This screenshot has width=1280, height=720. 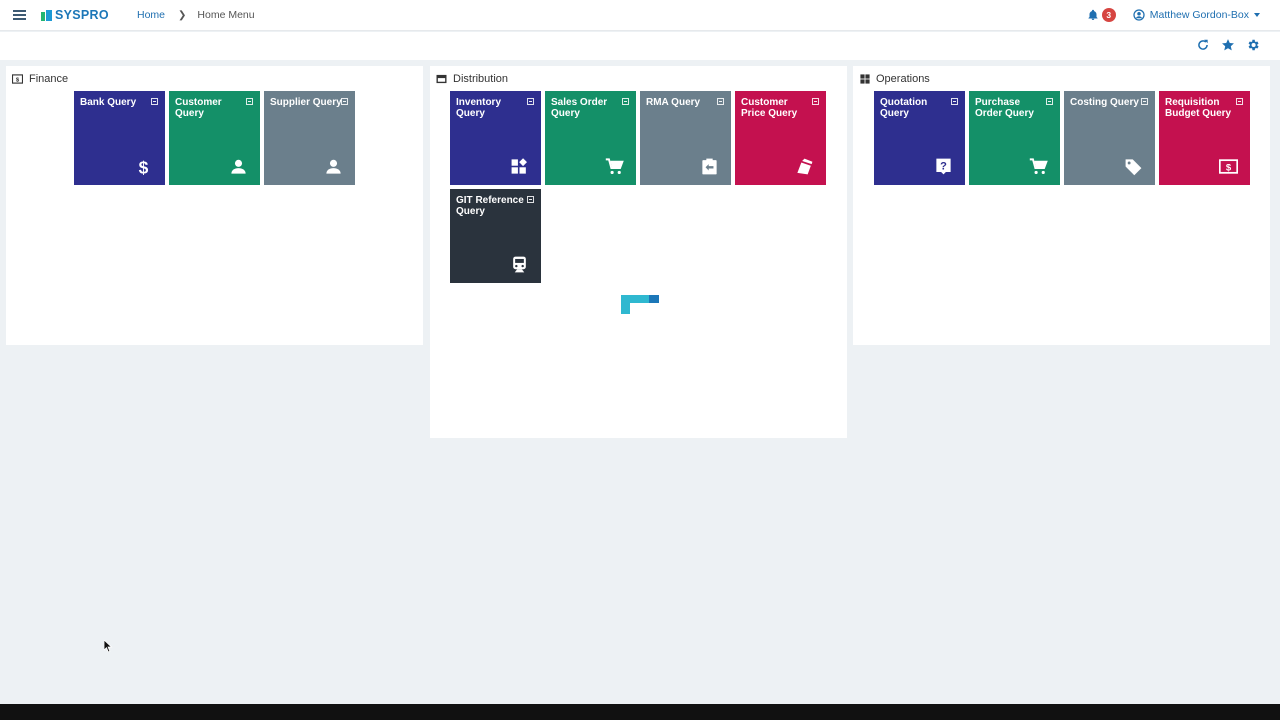 I want to click on tile-costing-query: Costing Query, so click(x=1109, y=138).